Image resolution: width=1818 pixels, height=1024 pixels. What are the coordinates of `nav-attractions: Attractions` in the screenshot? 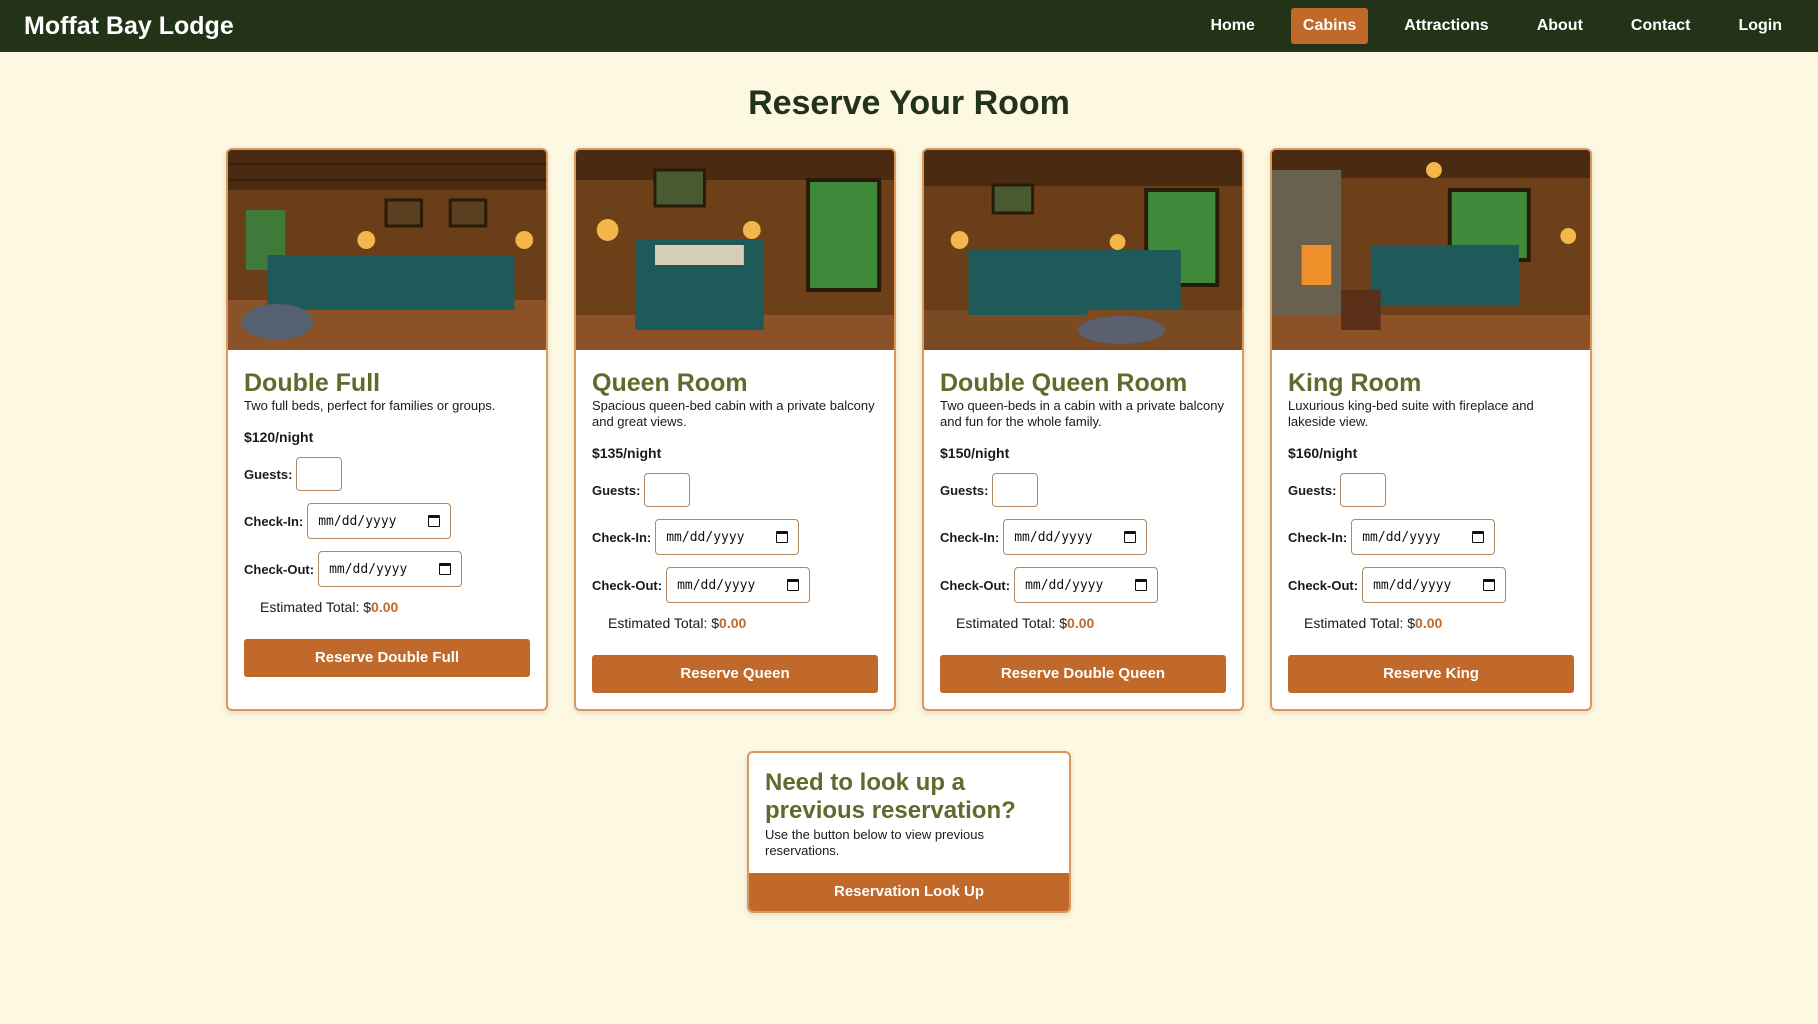 It's located at (1446, 26).